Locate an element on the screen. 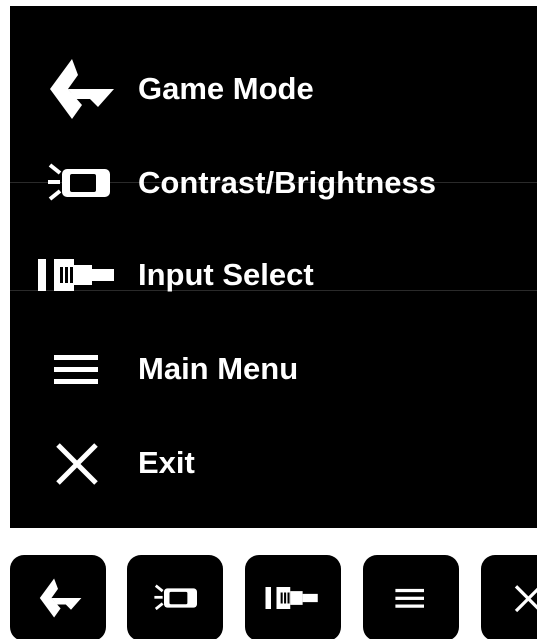 Image resolution: width=537 pixels, height=639 pixels. hotkey-main-menu-button is located at coordinates (411, 597).